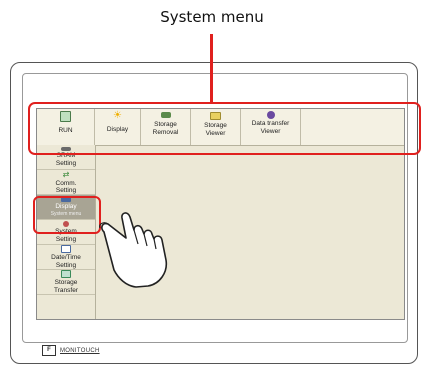 This screenshot has height=369, width=424. What do you see at coordinates (211, 69) in the screenshot?
I see `callout-line` at bounding box center [211, 69].